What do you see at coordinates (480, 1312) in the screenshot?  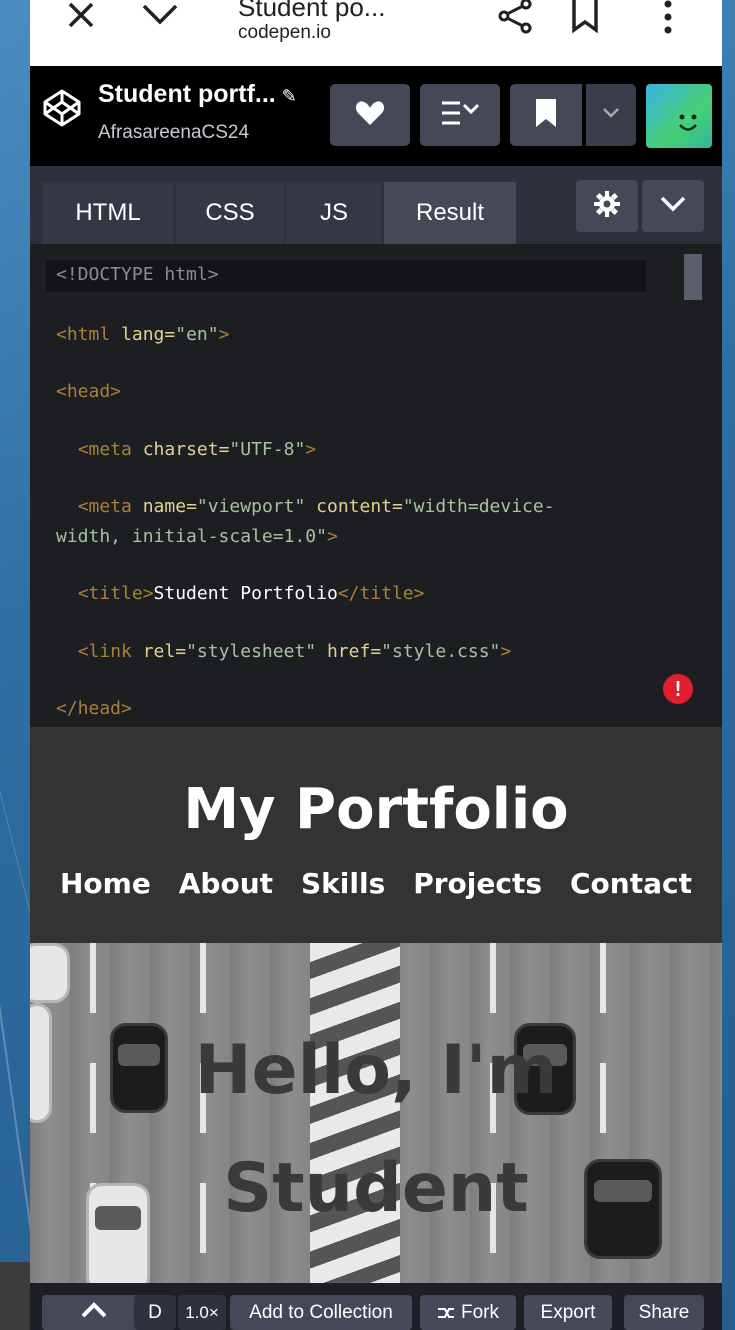 I see `fork-label: Fork` at bounding box center [480, 1312].